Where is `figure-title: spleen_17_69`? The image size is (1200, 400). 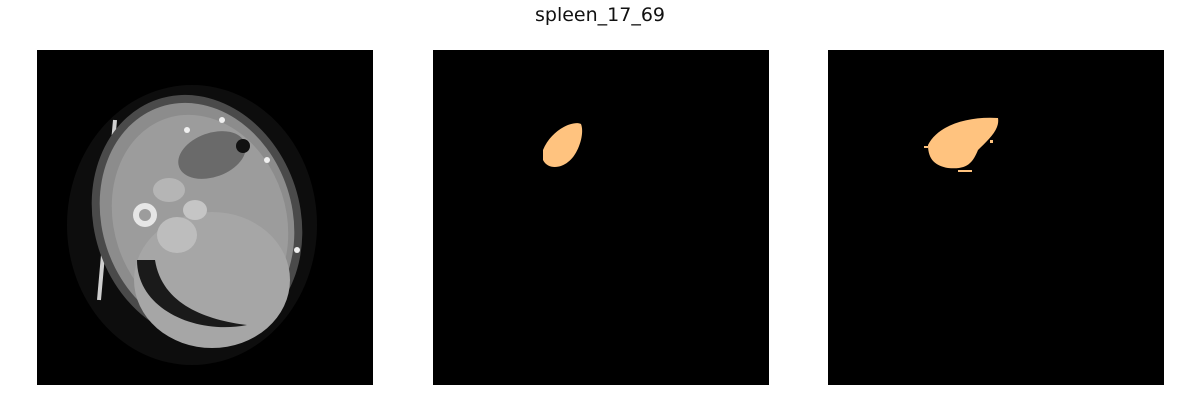
figure-title: spleen_17_69 is located at coordinates (599, 15).